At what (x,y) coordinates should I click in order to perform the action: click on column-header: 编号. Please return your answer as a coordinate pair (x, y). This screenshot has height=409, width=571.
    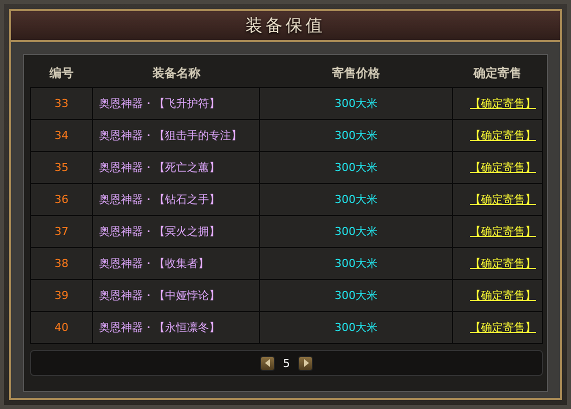
    Looking at the image, I should click on (61, 73).